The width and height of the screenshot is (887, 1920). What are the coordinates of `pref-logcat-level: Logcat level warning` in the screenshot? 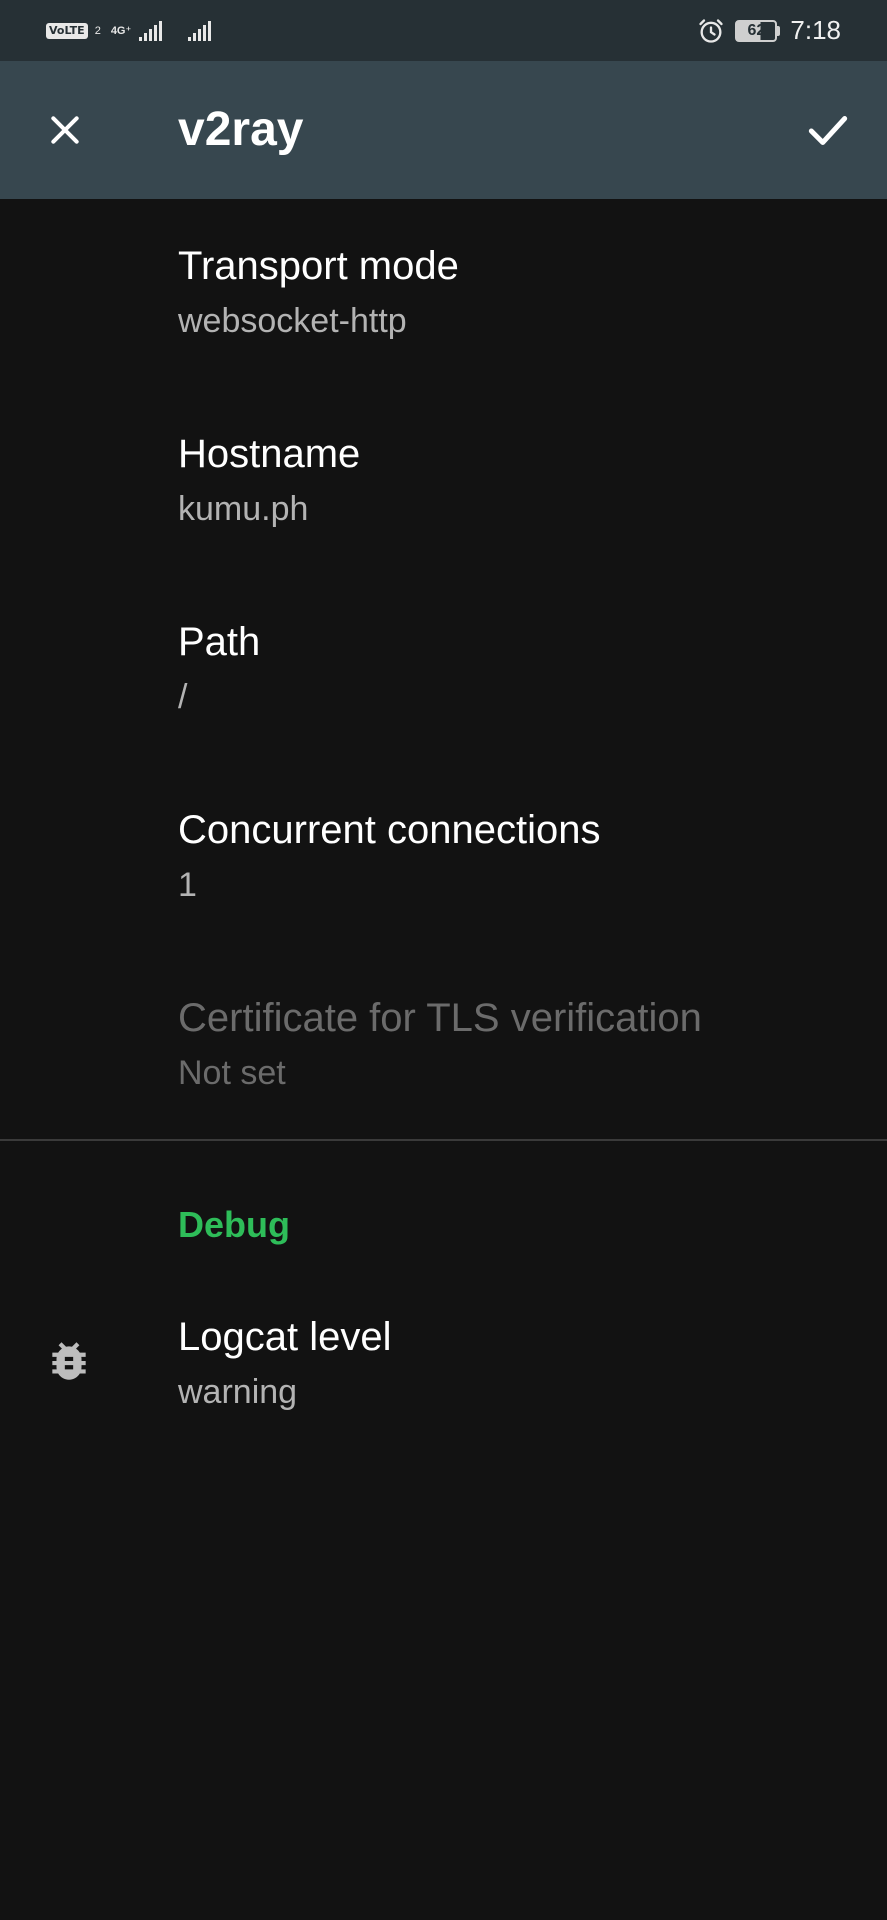 It's located at (443, 1360).